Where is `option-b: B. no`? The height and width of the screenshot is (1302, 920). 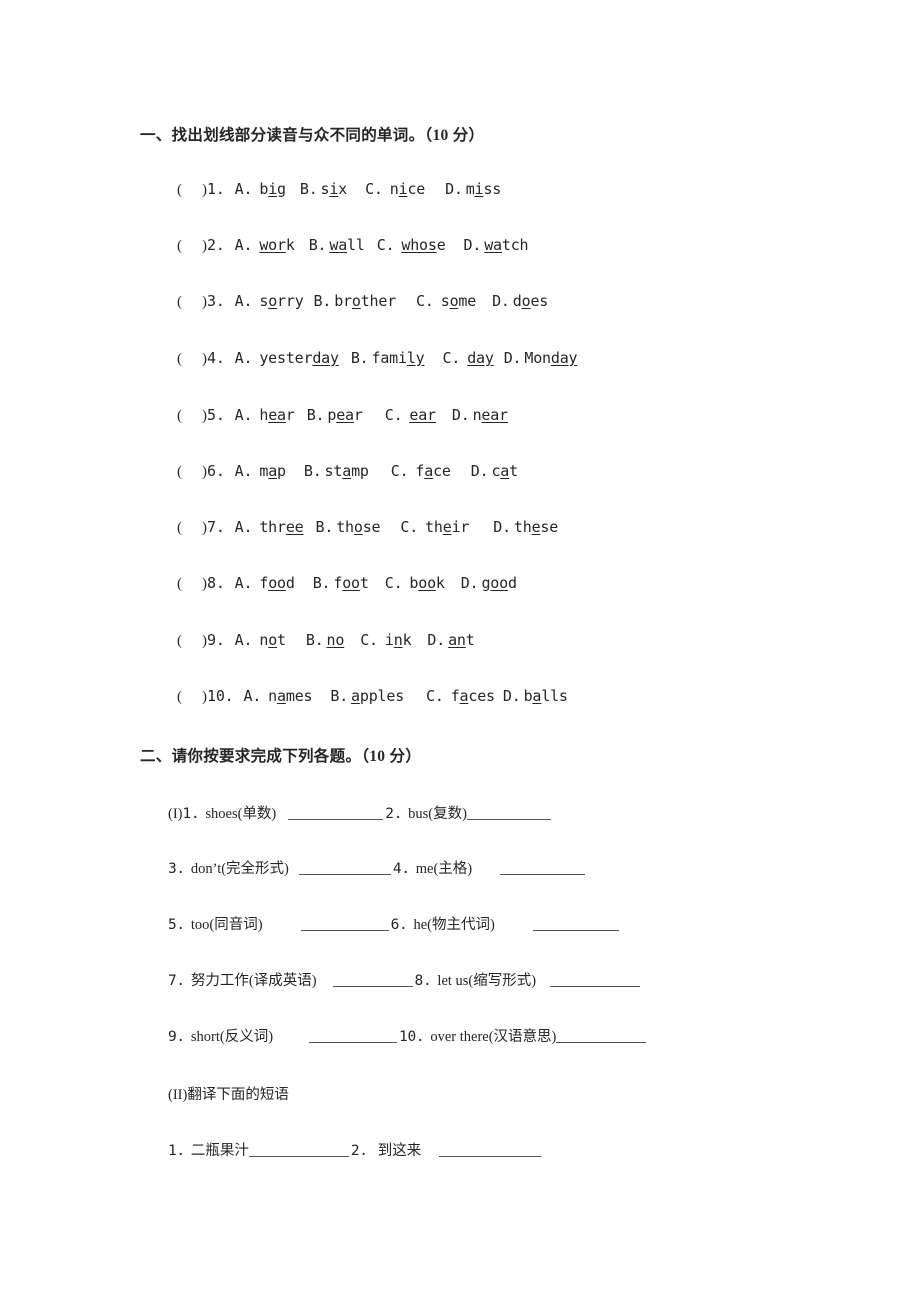 option-b: B. no is located at coordinates (325, 640).